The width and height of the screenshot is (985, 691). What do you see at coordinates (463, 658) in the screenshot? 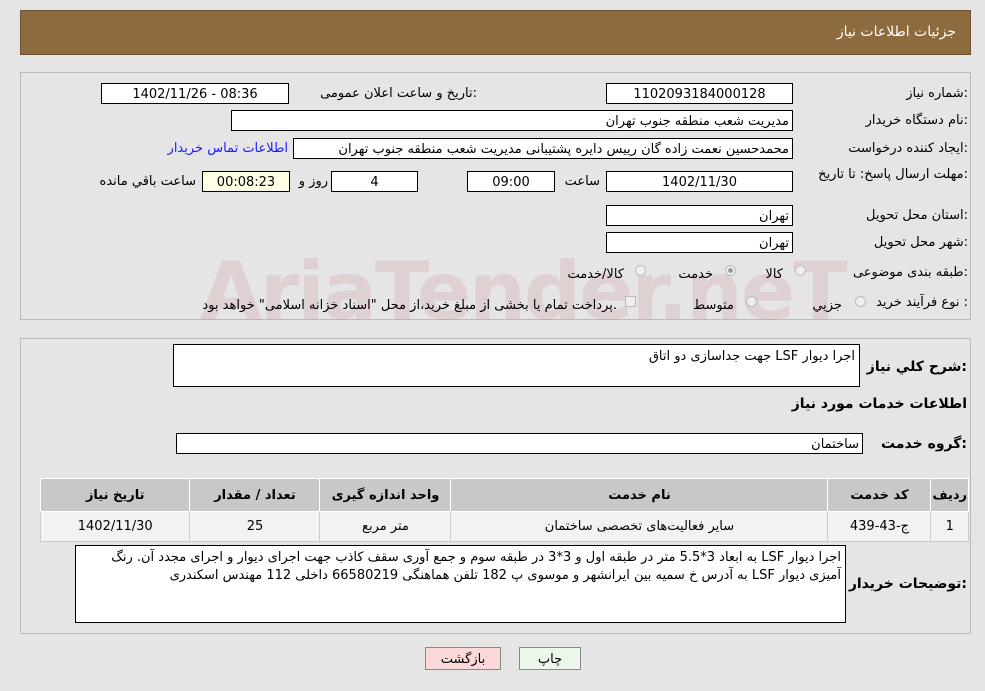
I see `back-button: بازگشت` at bounding box center [463, 658].